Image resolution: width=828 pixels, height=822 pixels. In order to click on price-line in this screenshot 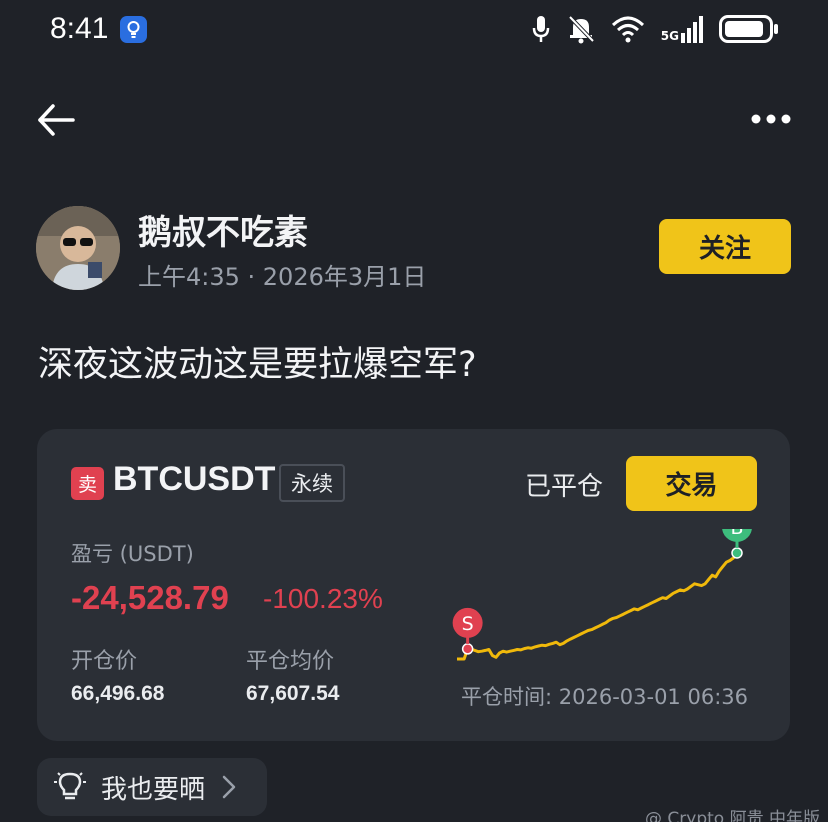, I will do `click(598, 606)`.